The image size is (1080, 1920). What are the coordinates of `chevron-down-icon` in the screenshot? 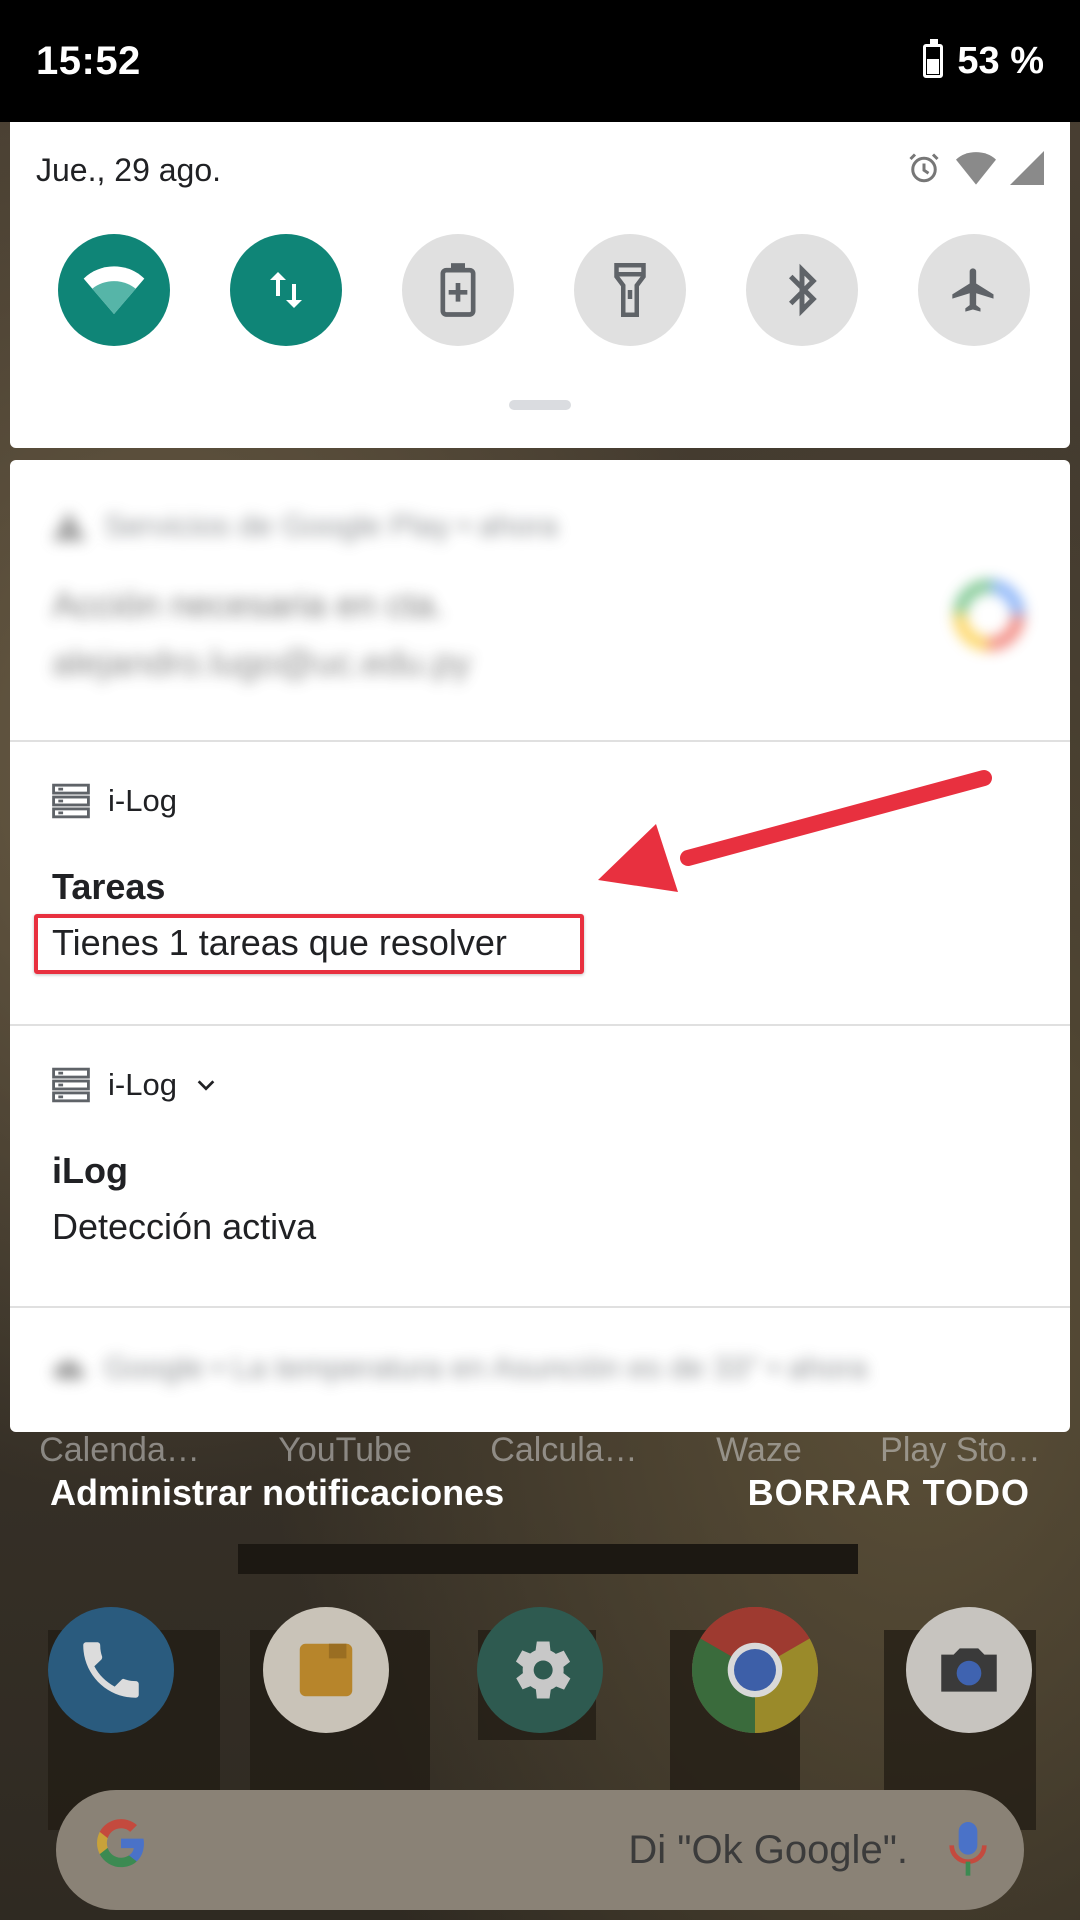 It's located at (206, 1085).